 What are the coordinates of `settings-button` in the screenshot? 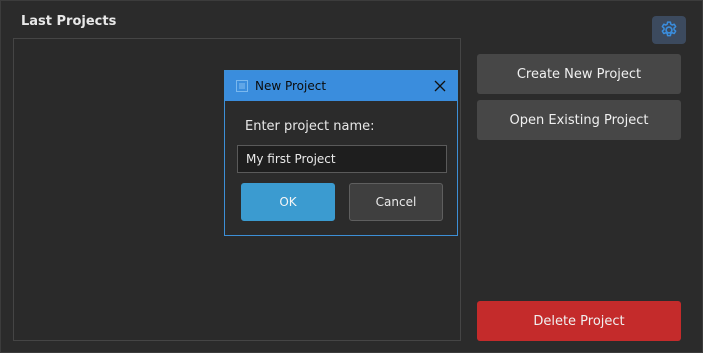 It's located at (669, 30).